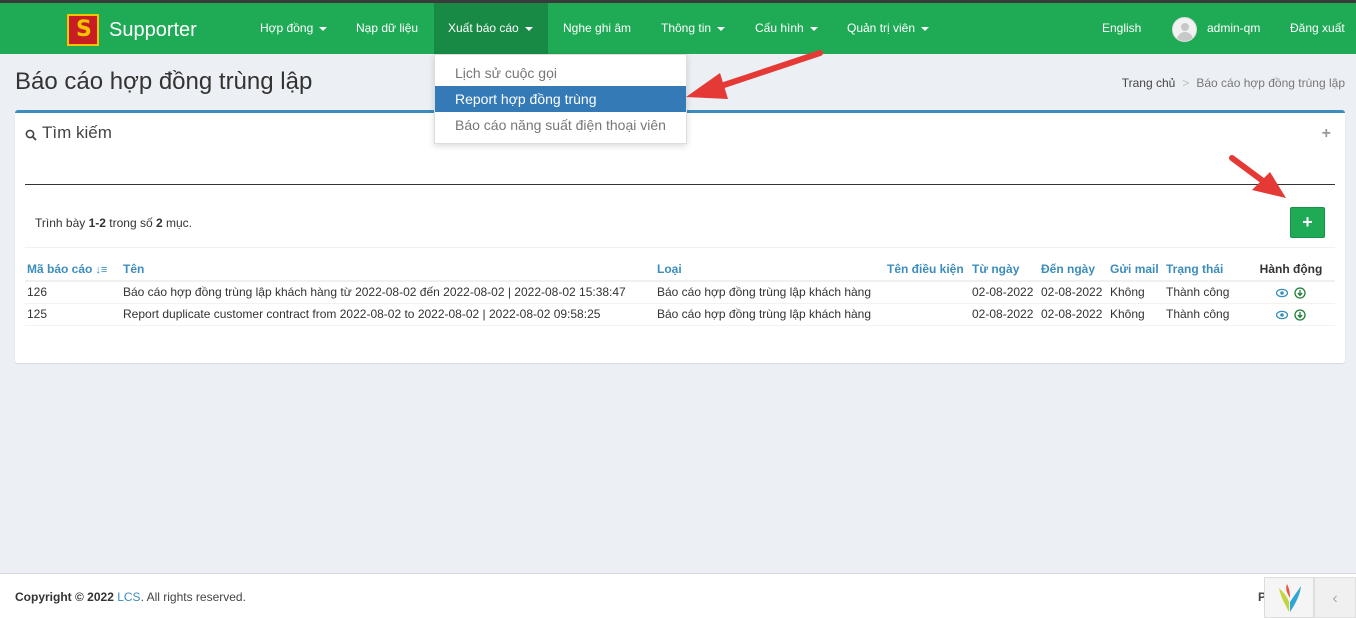  Describe the element at coordinates (1316, 28) in the screenshot. I see `logout-link: Đăng xuất` at that location.